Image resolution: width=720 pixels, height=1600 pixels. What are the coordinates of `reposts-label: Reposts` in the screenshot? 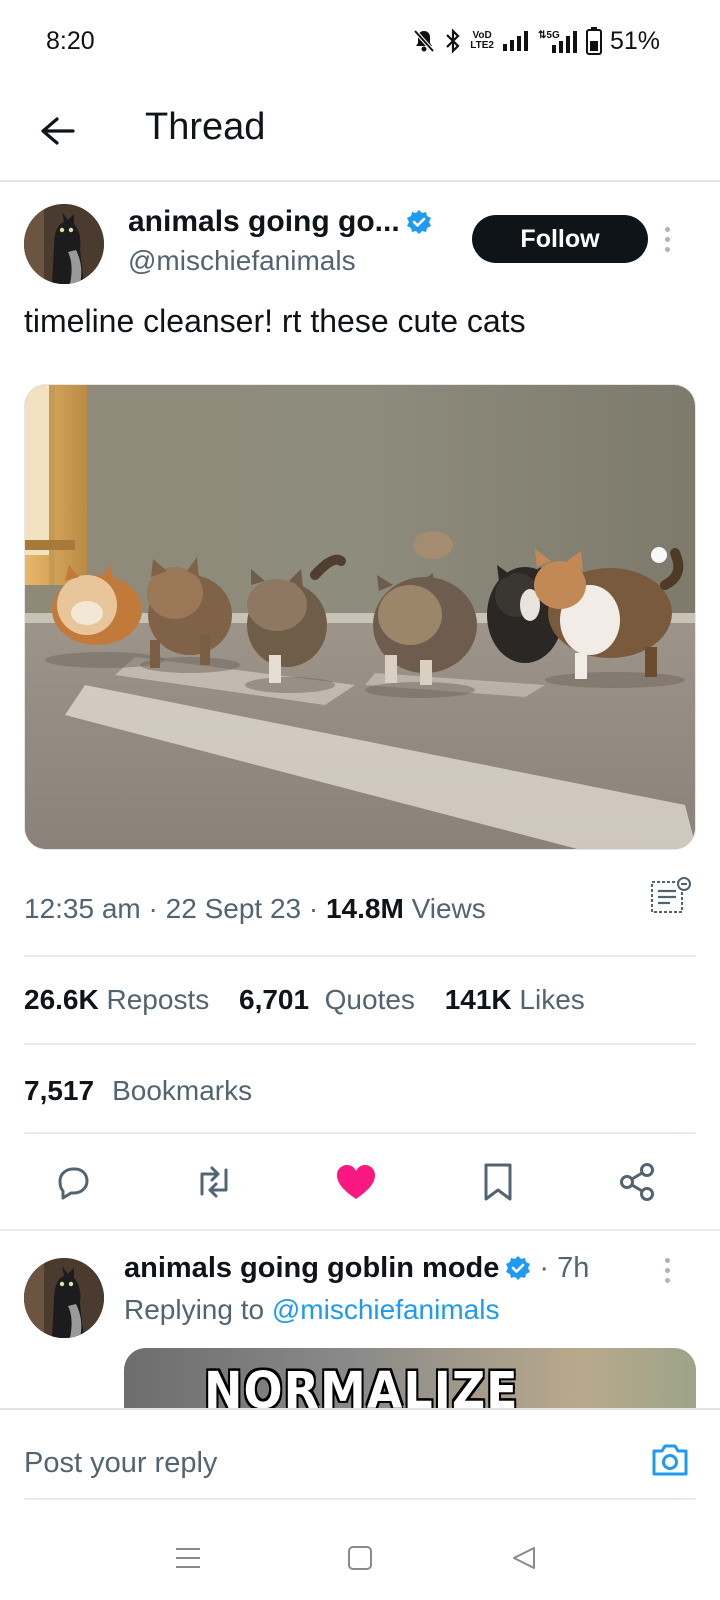 It's located at (158, 999).